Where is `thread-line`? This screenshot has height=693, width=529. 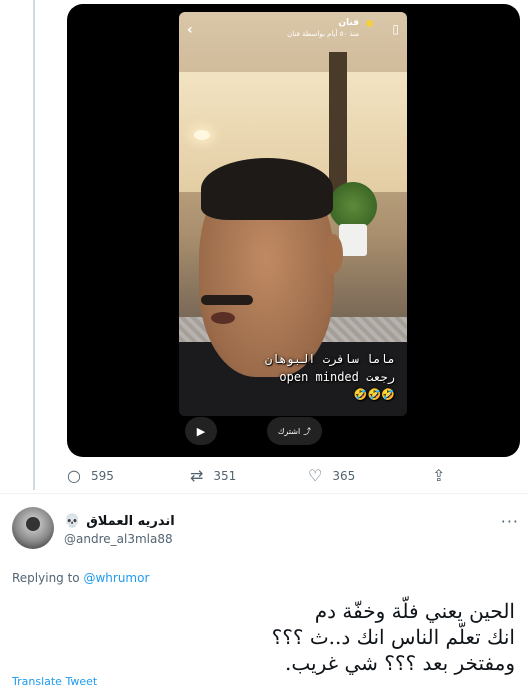 thread-line is located at coordinates (34, 245).